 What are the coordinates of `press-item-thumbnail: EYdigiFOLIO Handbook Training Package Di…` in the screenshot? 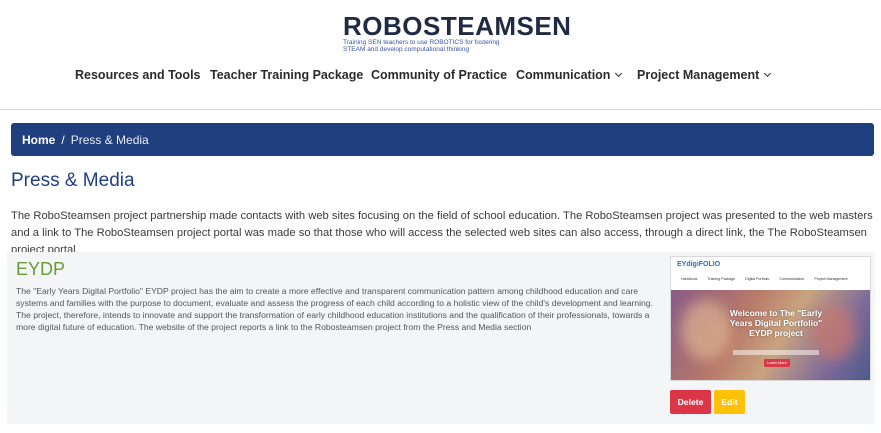 It's located at (770, 318).